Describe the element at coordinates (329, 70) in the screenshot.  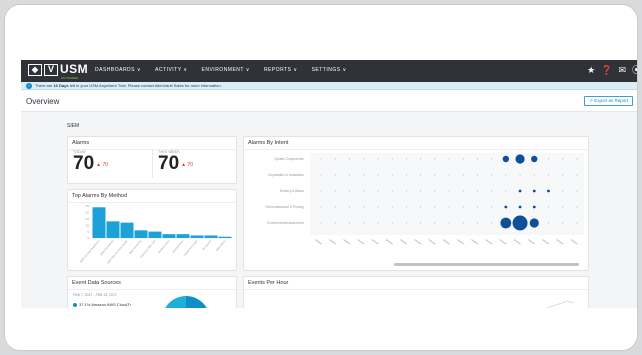
I see `nav-settings: SETTINGS ∨` at that location.